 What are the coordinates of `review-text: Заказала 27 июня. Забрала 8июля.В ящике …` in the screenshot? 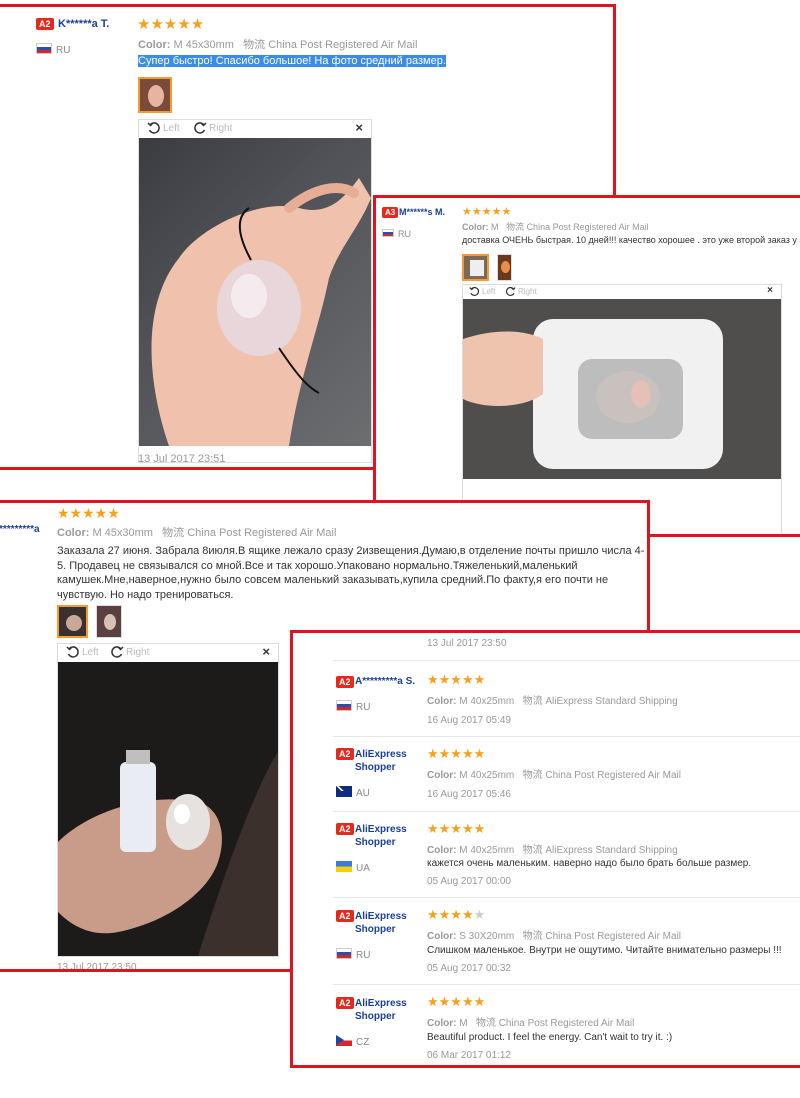 It's located at (351, 573).